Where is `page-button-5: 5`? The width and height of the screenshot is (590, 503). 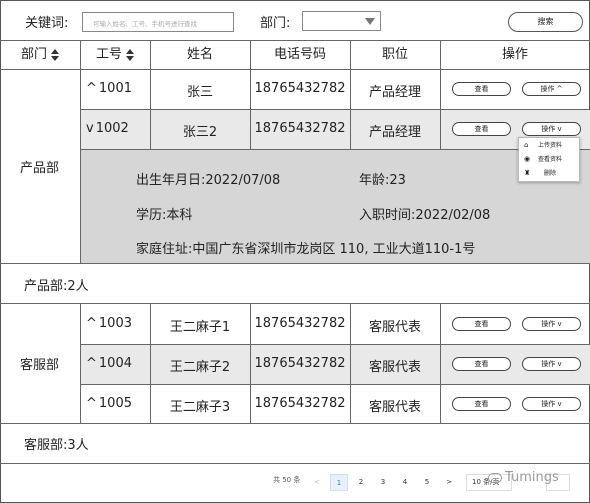 page-button-5: 5 is located at coordinates (427, 482).